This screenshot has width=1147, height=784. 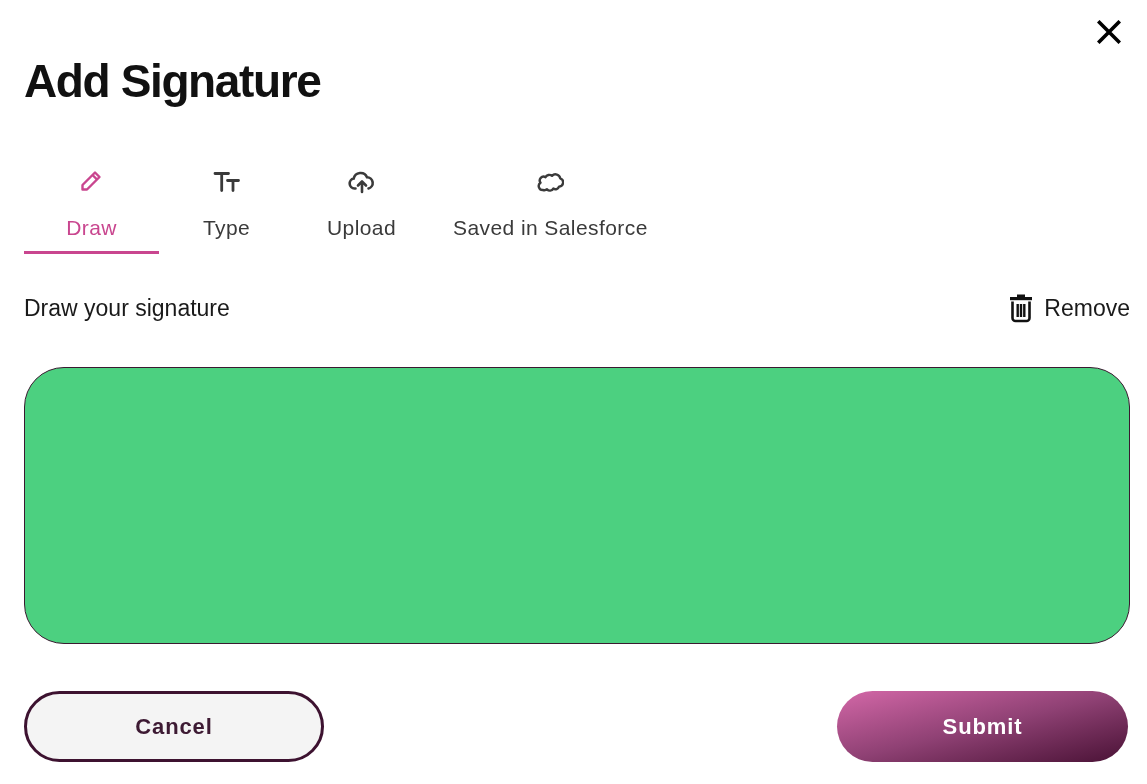 I want to click on dialog-title: Add Signature, so click(x=172, y=81).